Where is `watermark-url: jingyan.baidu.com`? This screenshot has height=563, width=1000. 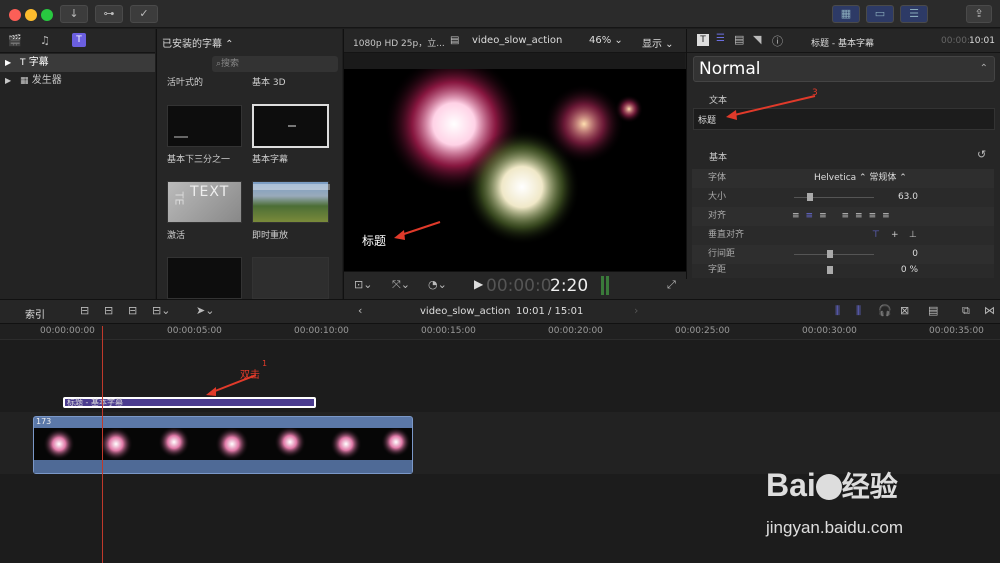 watermark-url: jingyan.baidu.com is located at coordinates (835, 527).